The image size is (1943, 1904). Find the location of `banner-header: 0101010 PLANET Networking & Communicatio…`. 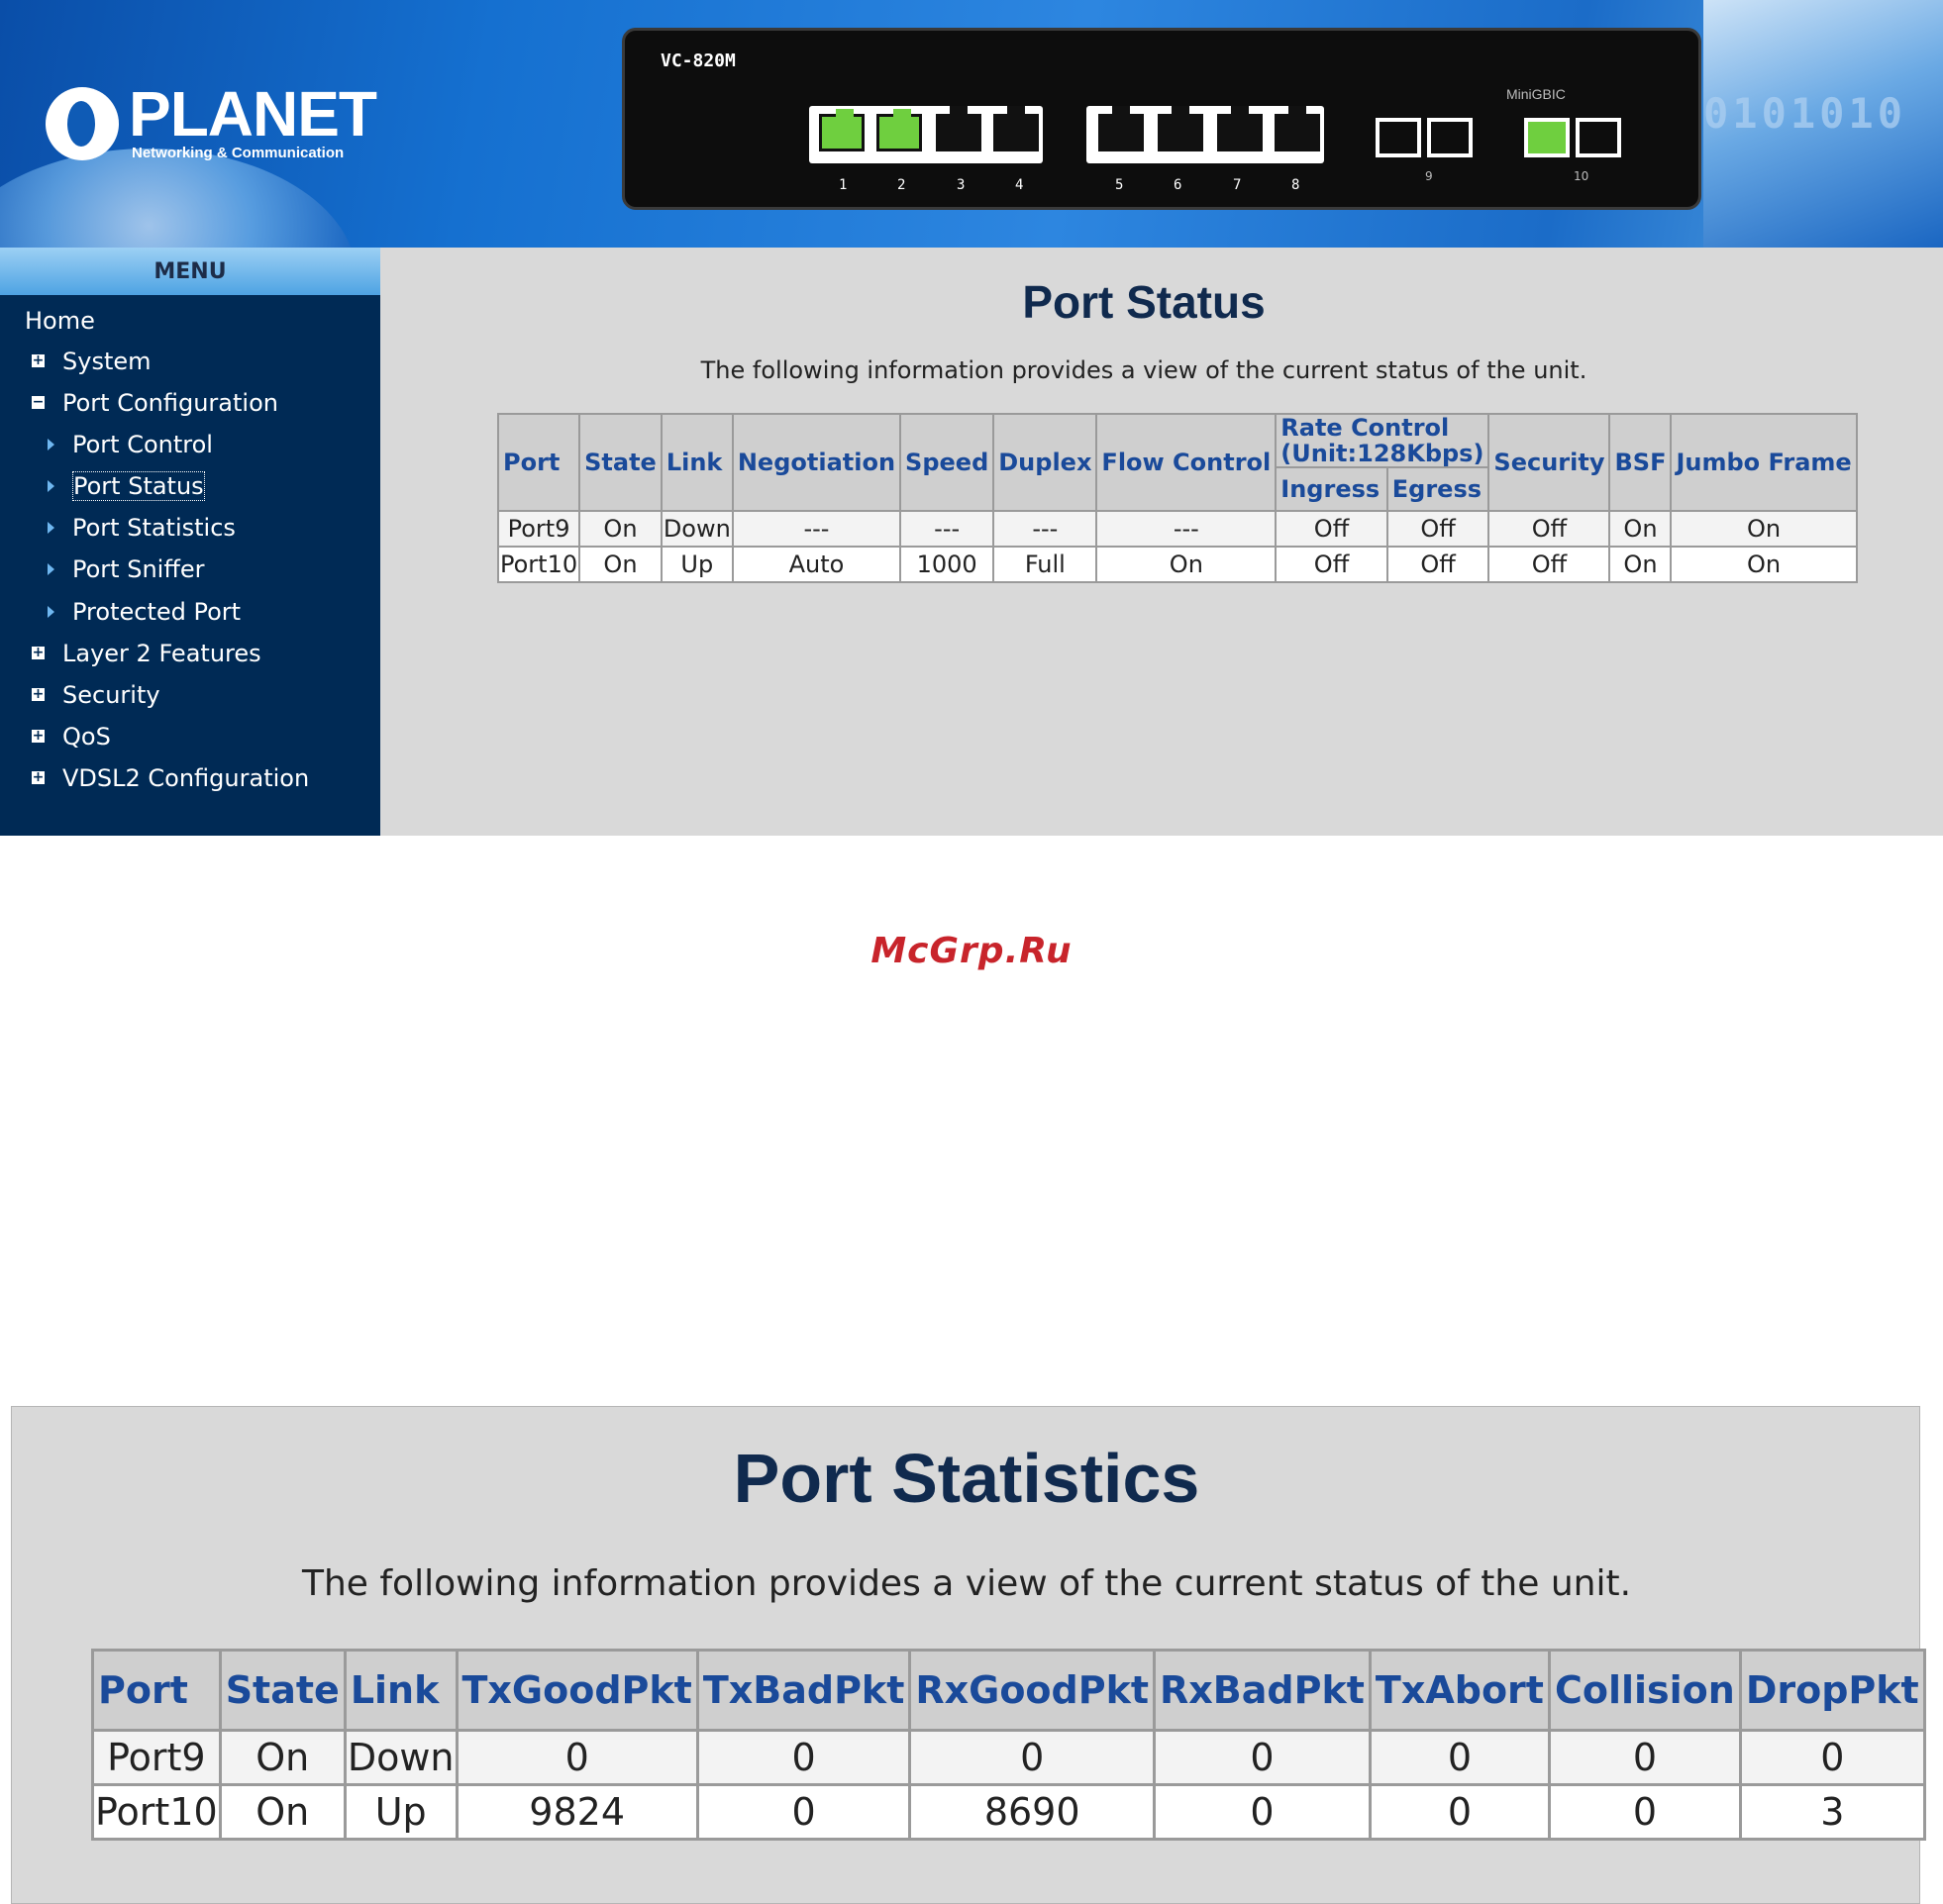

banner-header: 0101010 PLANET Networking & Communicatio… is located at coordinates (971, 124).